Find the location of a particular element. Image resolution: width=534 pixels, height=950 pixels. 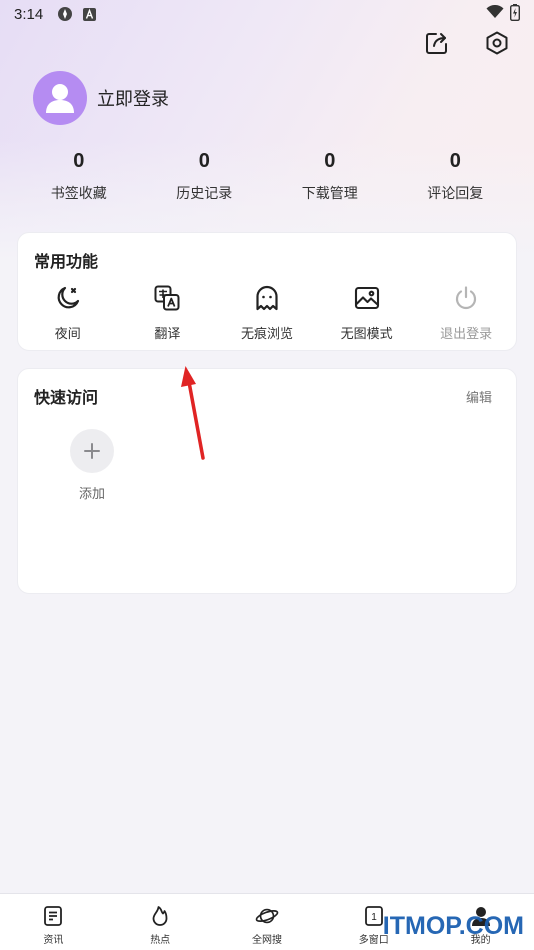

stat-label: 评论回复 is located at coordinates (455, 194).